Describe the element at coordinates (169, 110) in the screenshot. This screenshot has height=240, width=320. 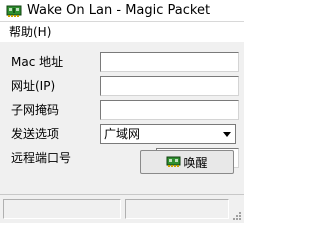
I see `subnet-mask-field` at that location.